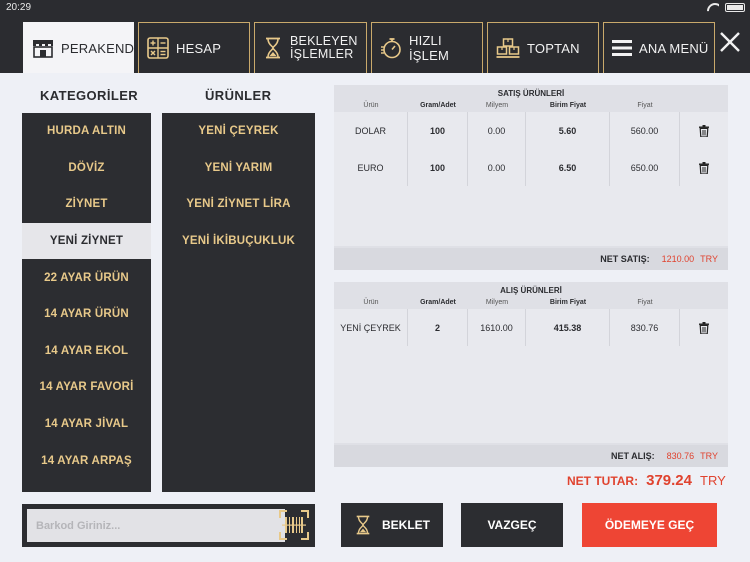  I want to click on sales-table-title: SATIŞ ÜRÜNLERİ, so click(531, 93).